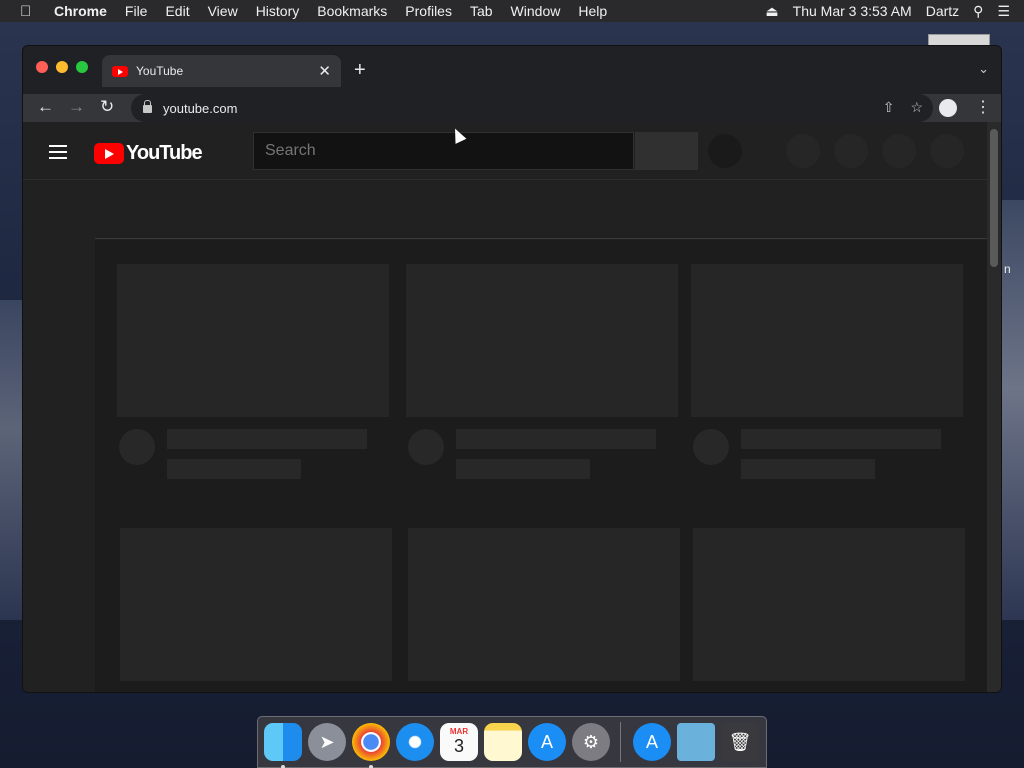  What do you see at coordinates (903, 107) in the screenshot?
I see `omnibox-actions: ⇧ ☆` at bounding box center [903, 107].